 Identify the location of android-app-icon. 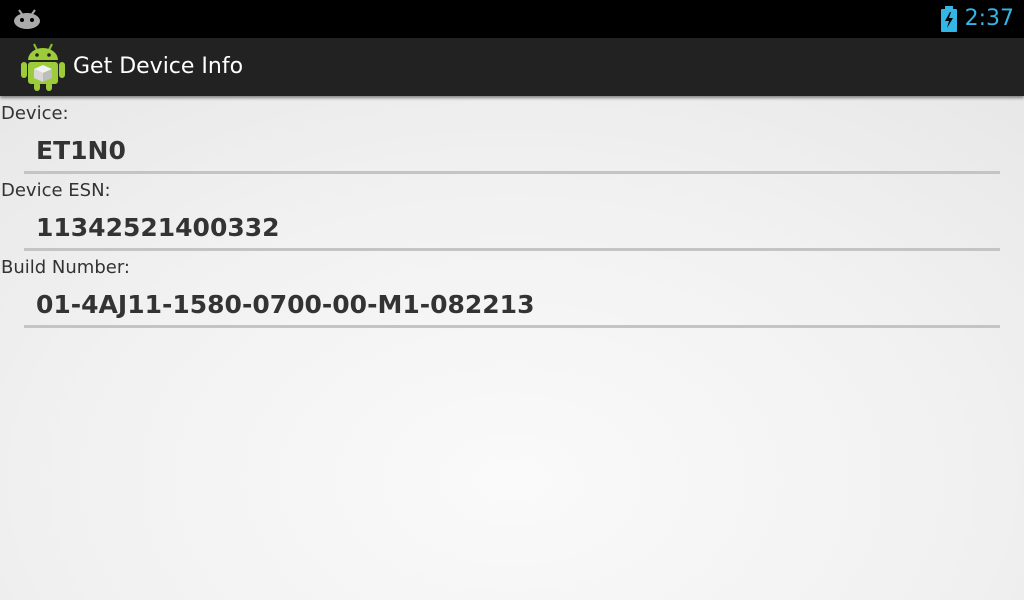
(43, 69).